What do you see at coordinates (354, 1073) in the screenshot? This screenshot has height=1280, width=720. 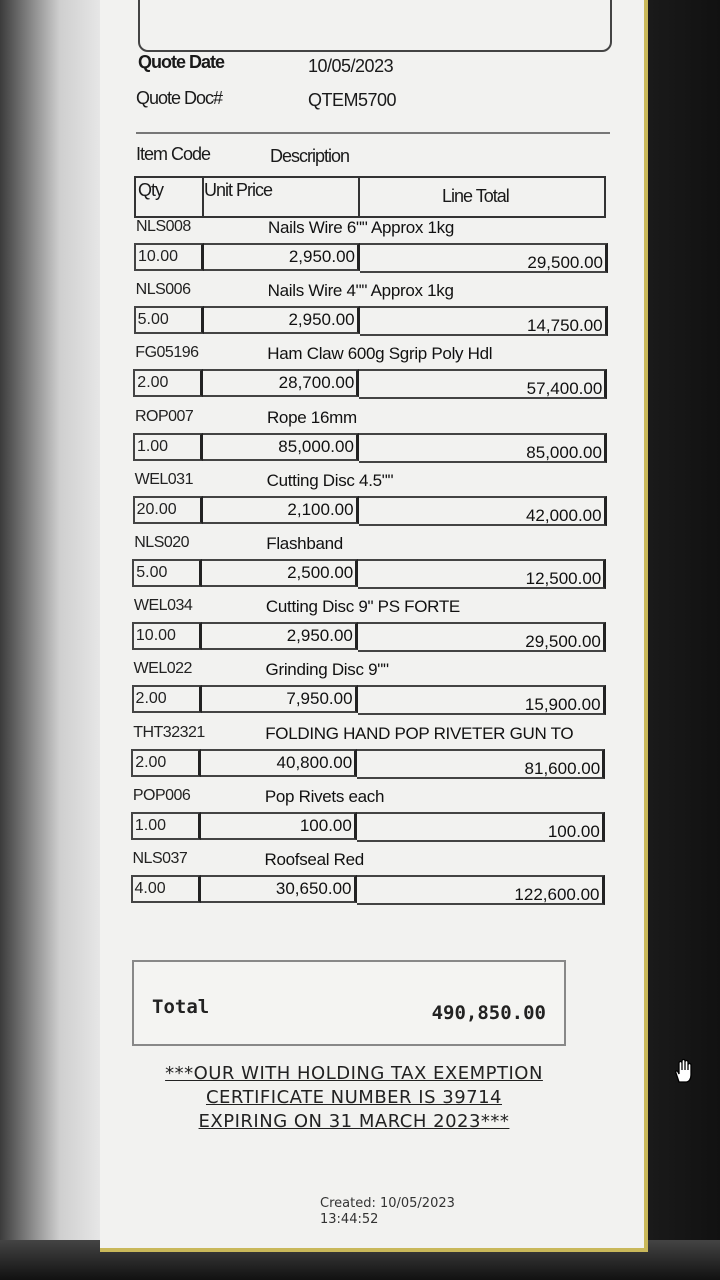 I see `notice-line: ***OUR WITH HOLDING TAX EXEMPTION` at bounding box center [354, 1073].